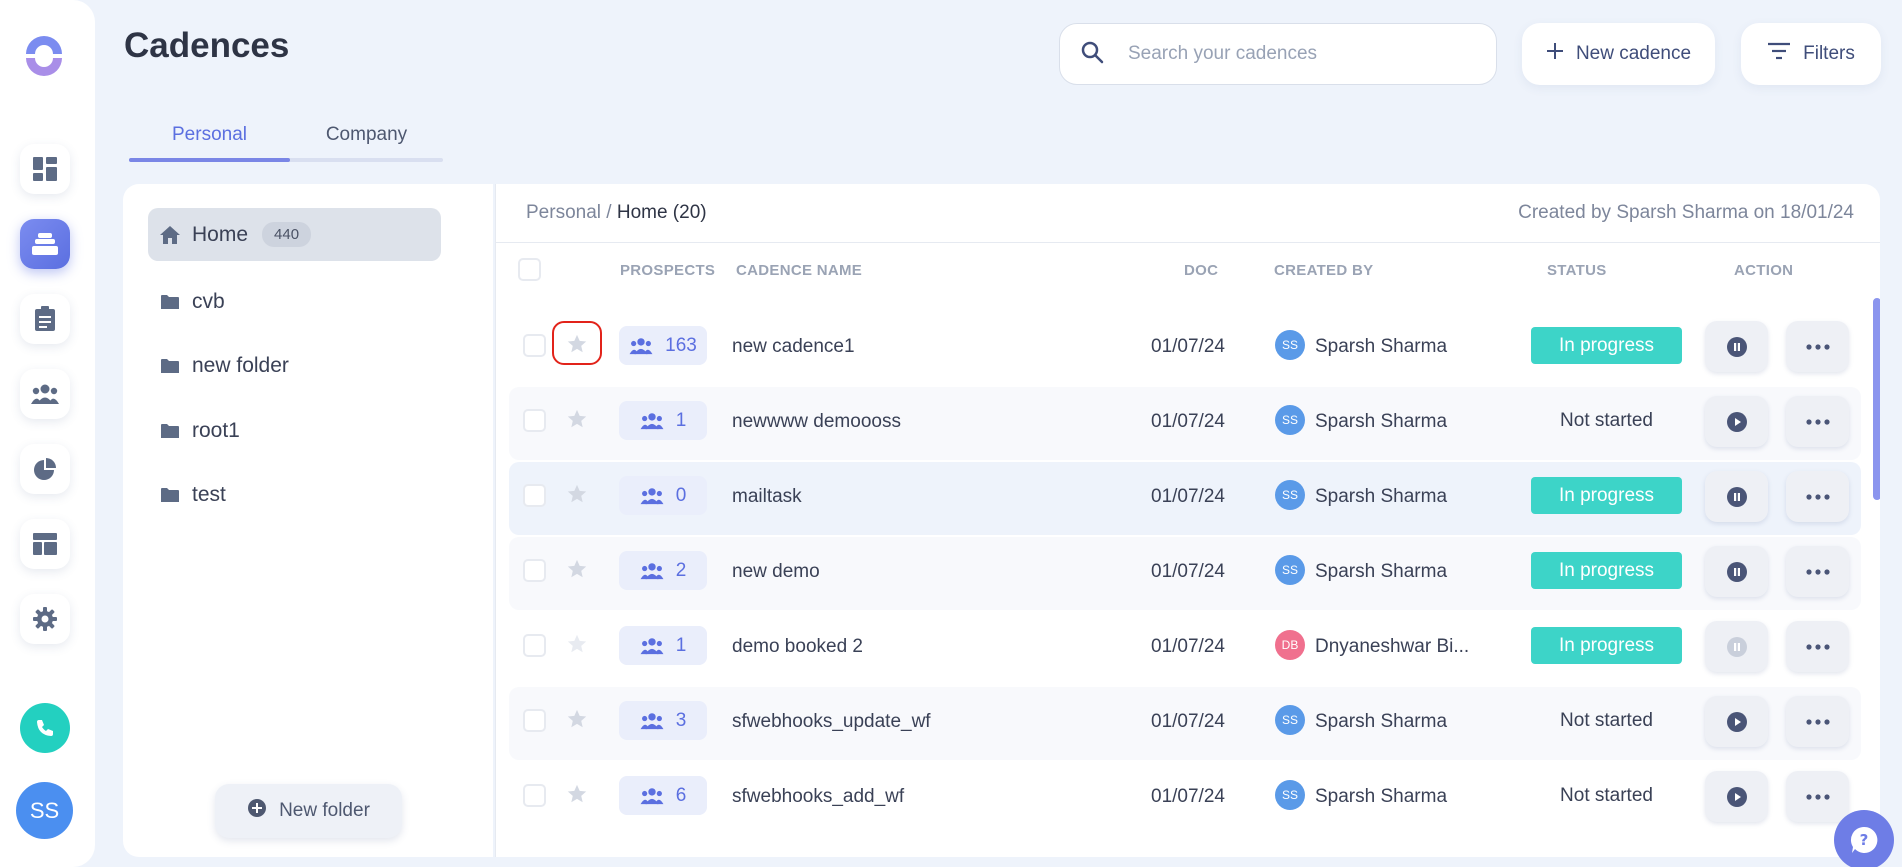 The height and width of the screenshot is (867, 1902). What do you see at coordinates (209, 160) in the screenshot?
I see `tab-active-indicator` at bounding box center [209, 160].